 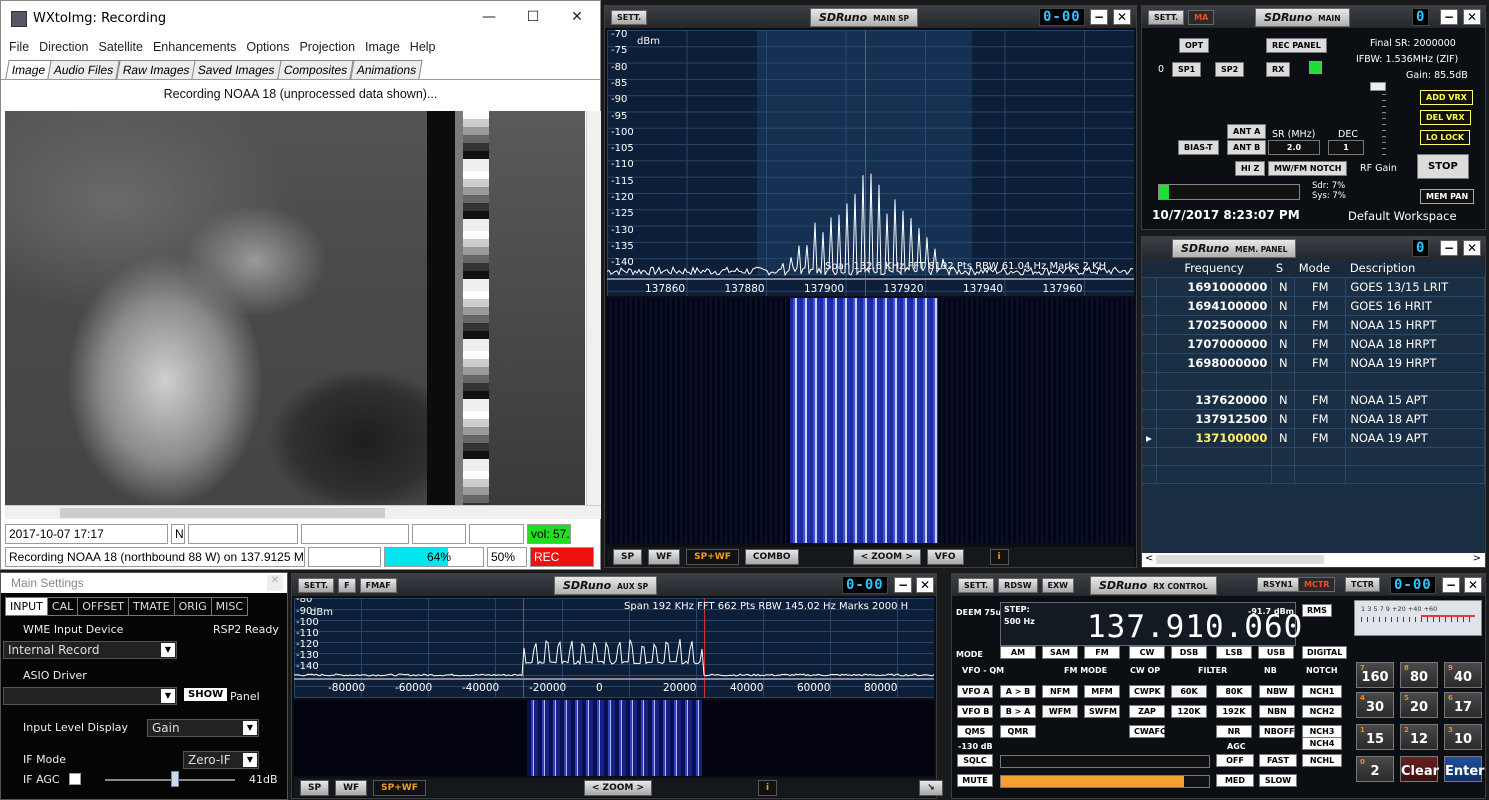 I want to click on ant-b-button: ANT B, so click(x=1247, y=147).